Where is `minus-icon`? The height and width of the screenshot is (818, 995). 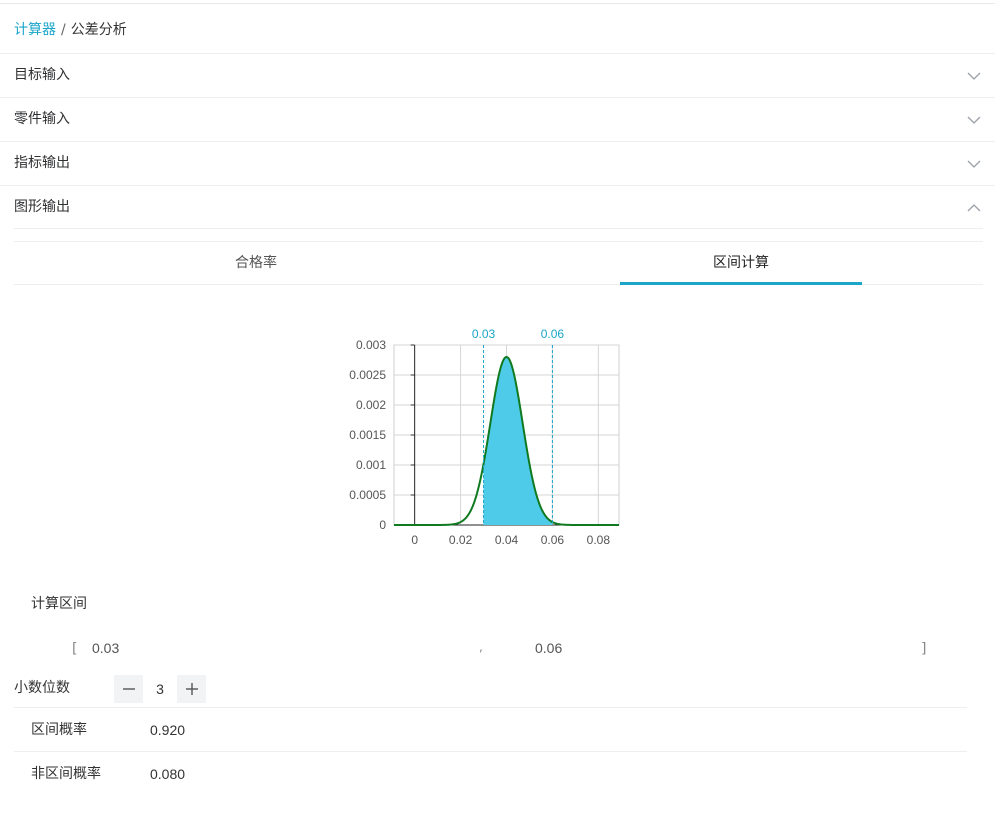
minus-icon is located at coordinates (128, 689).